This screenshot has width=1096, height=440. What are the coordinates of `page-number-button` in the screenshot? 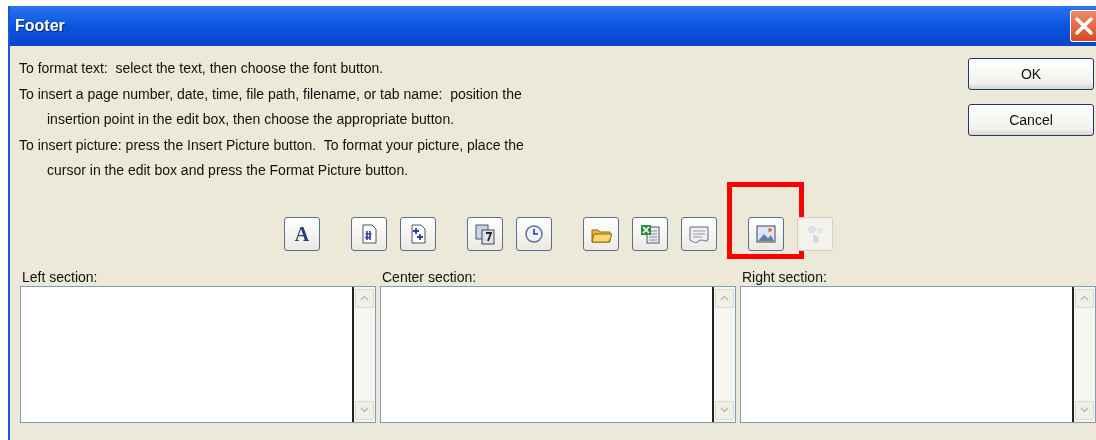 It's located at (368, 233).